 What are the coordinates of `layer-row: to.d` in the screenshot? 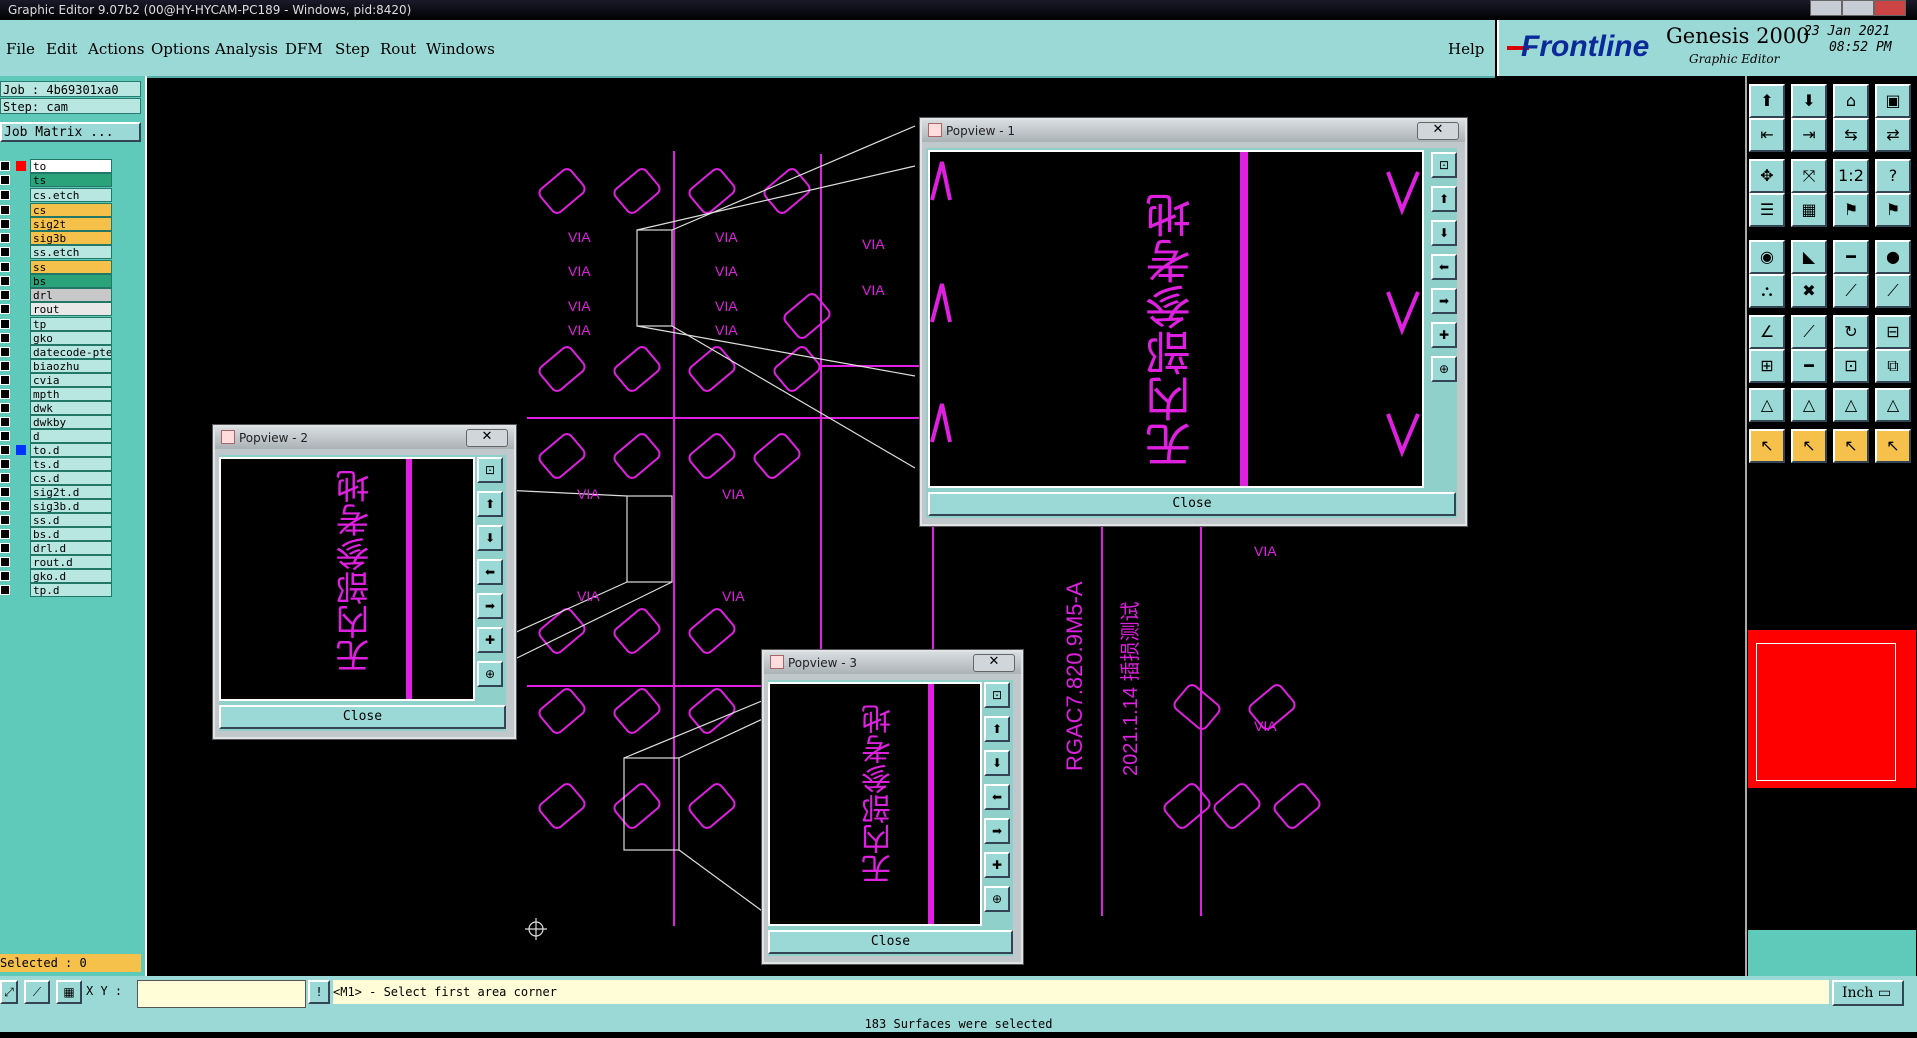 It's located at (57, 450).